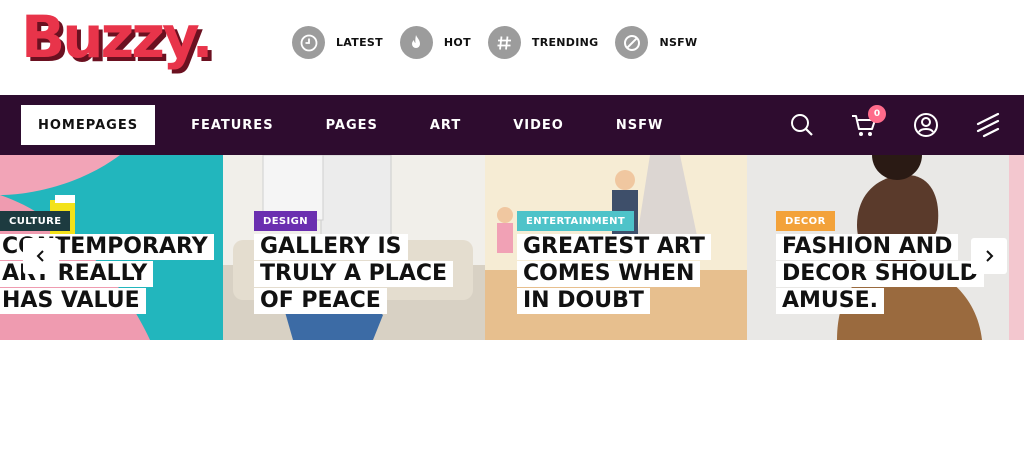  I want to click on quick-link-hot: HOT, so click(435, 42).